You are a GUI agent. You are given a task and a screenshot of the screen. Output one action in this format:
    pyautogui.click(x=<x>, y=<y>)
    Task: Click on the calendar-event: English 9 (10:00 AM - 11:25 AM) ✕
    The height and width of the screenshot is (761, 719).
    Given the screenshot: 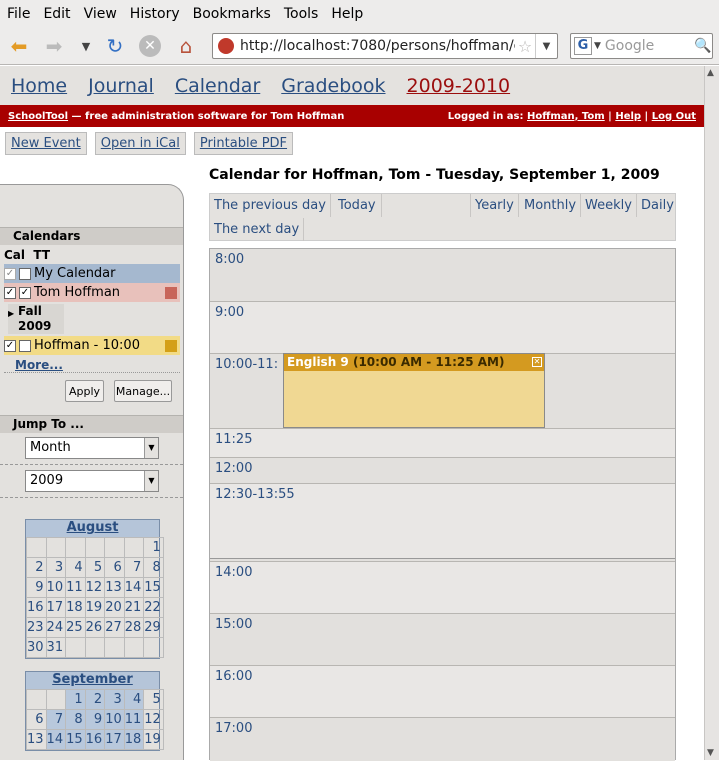 What is the action you would take?
    pyautogui.click(x=414, y=390)
    